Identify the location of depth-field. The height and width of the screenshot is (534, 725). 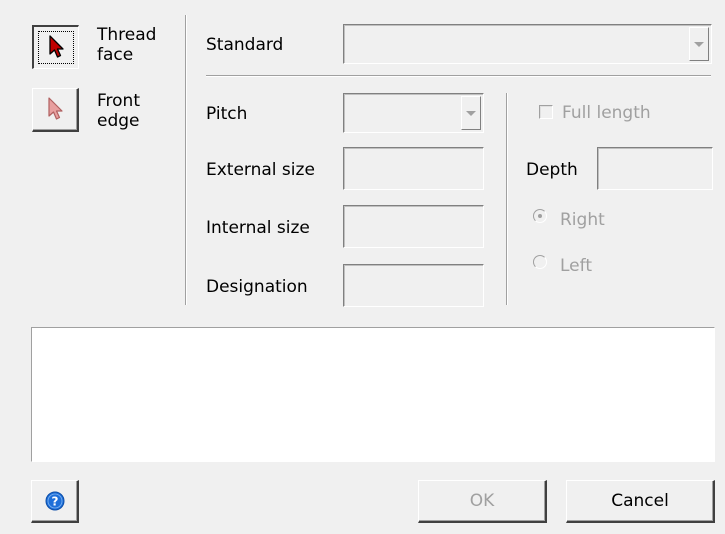
(655, 168).